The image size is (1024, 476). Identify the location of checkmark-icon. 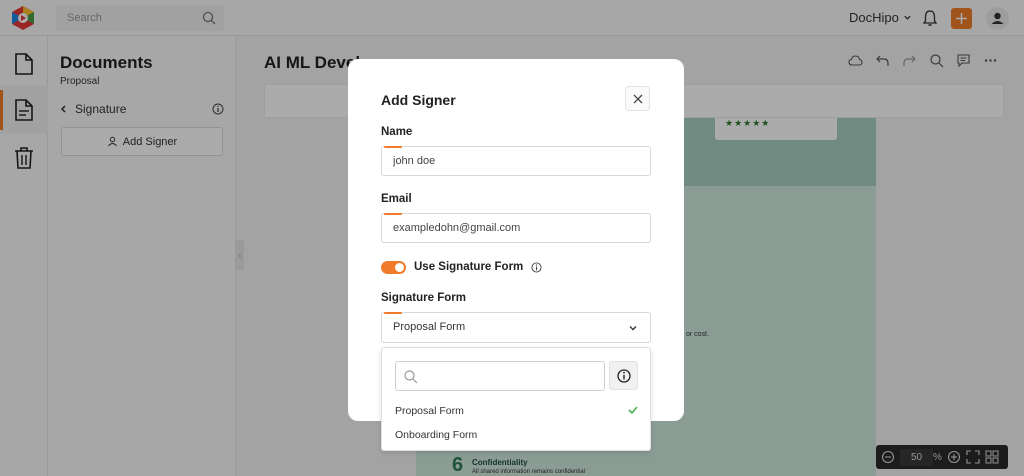
(633, 410).